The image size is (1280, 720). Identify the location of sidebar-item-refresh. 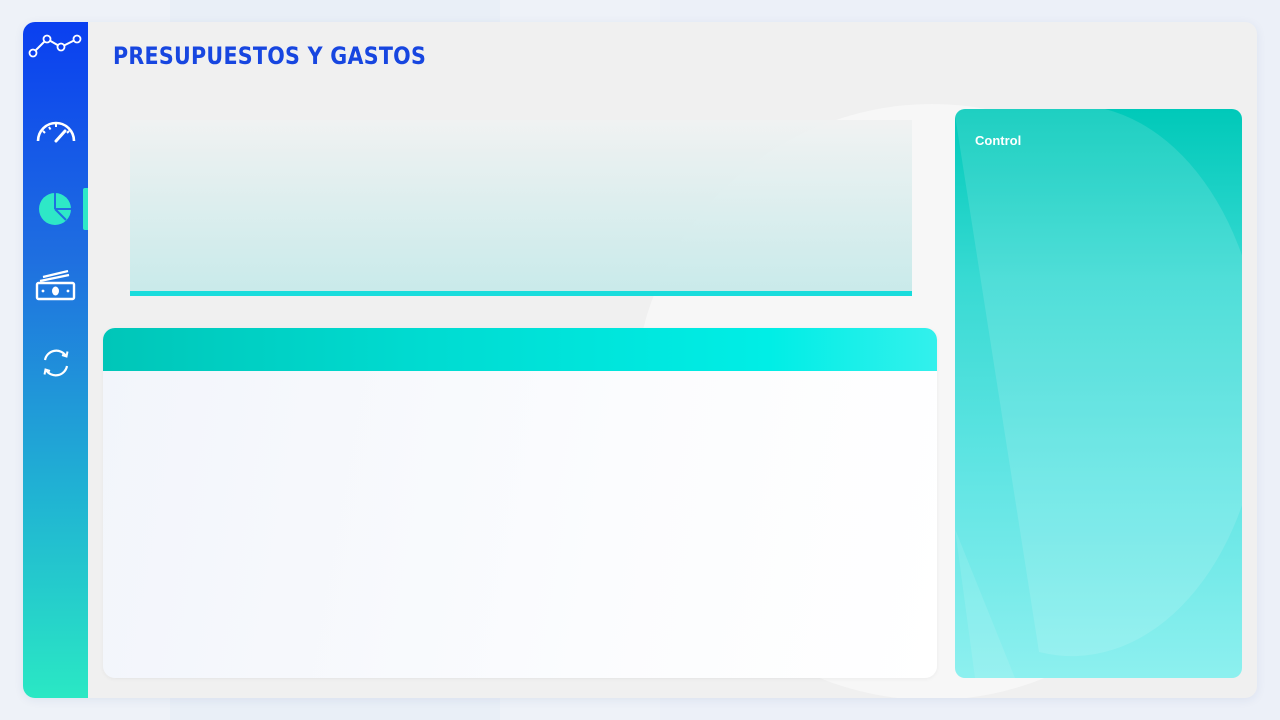
(55, 363).